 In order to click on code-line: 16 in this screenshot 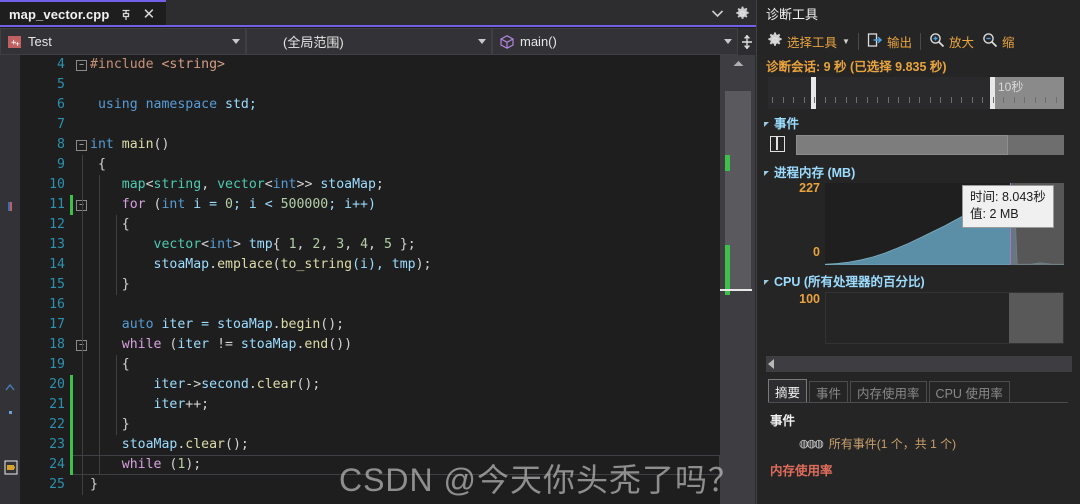, I will do `click(370, 305)`.